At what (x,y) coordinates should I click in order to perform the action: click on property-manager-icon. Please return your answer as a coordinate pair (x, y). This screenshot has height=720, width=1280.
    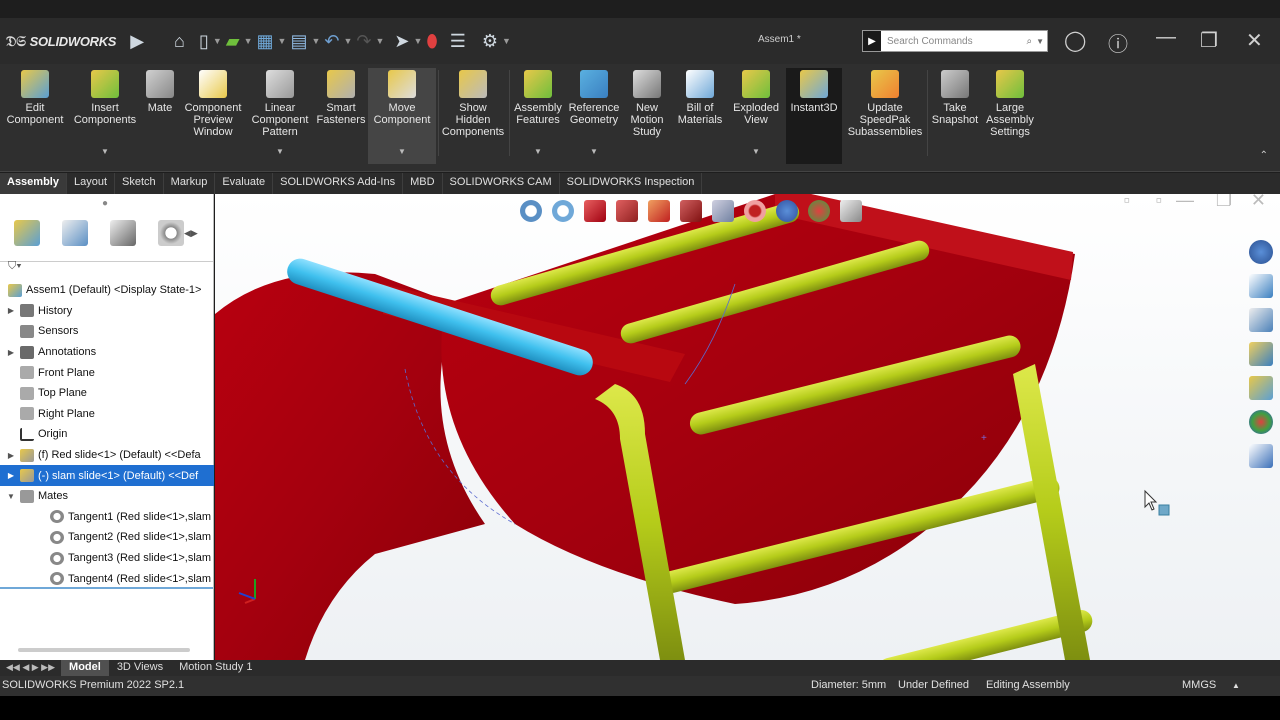
    Looking at the image, I should click on (75, 233).